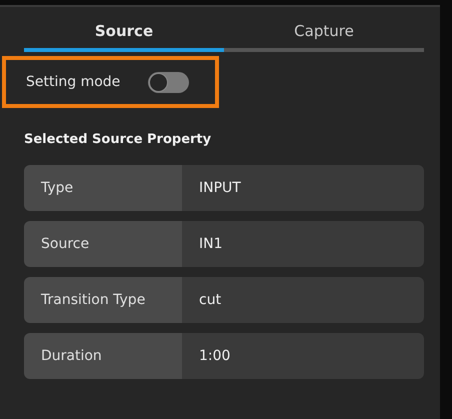  Describe the element at coordinates (73, 82) in the screenshot. I see `setting-mode-label: Setting mode` at that location.